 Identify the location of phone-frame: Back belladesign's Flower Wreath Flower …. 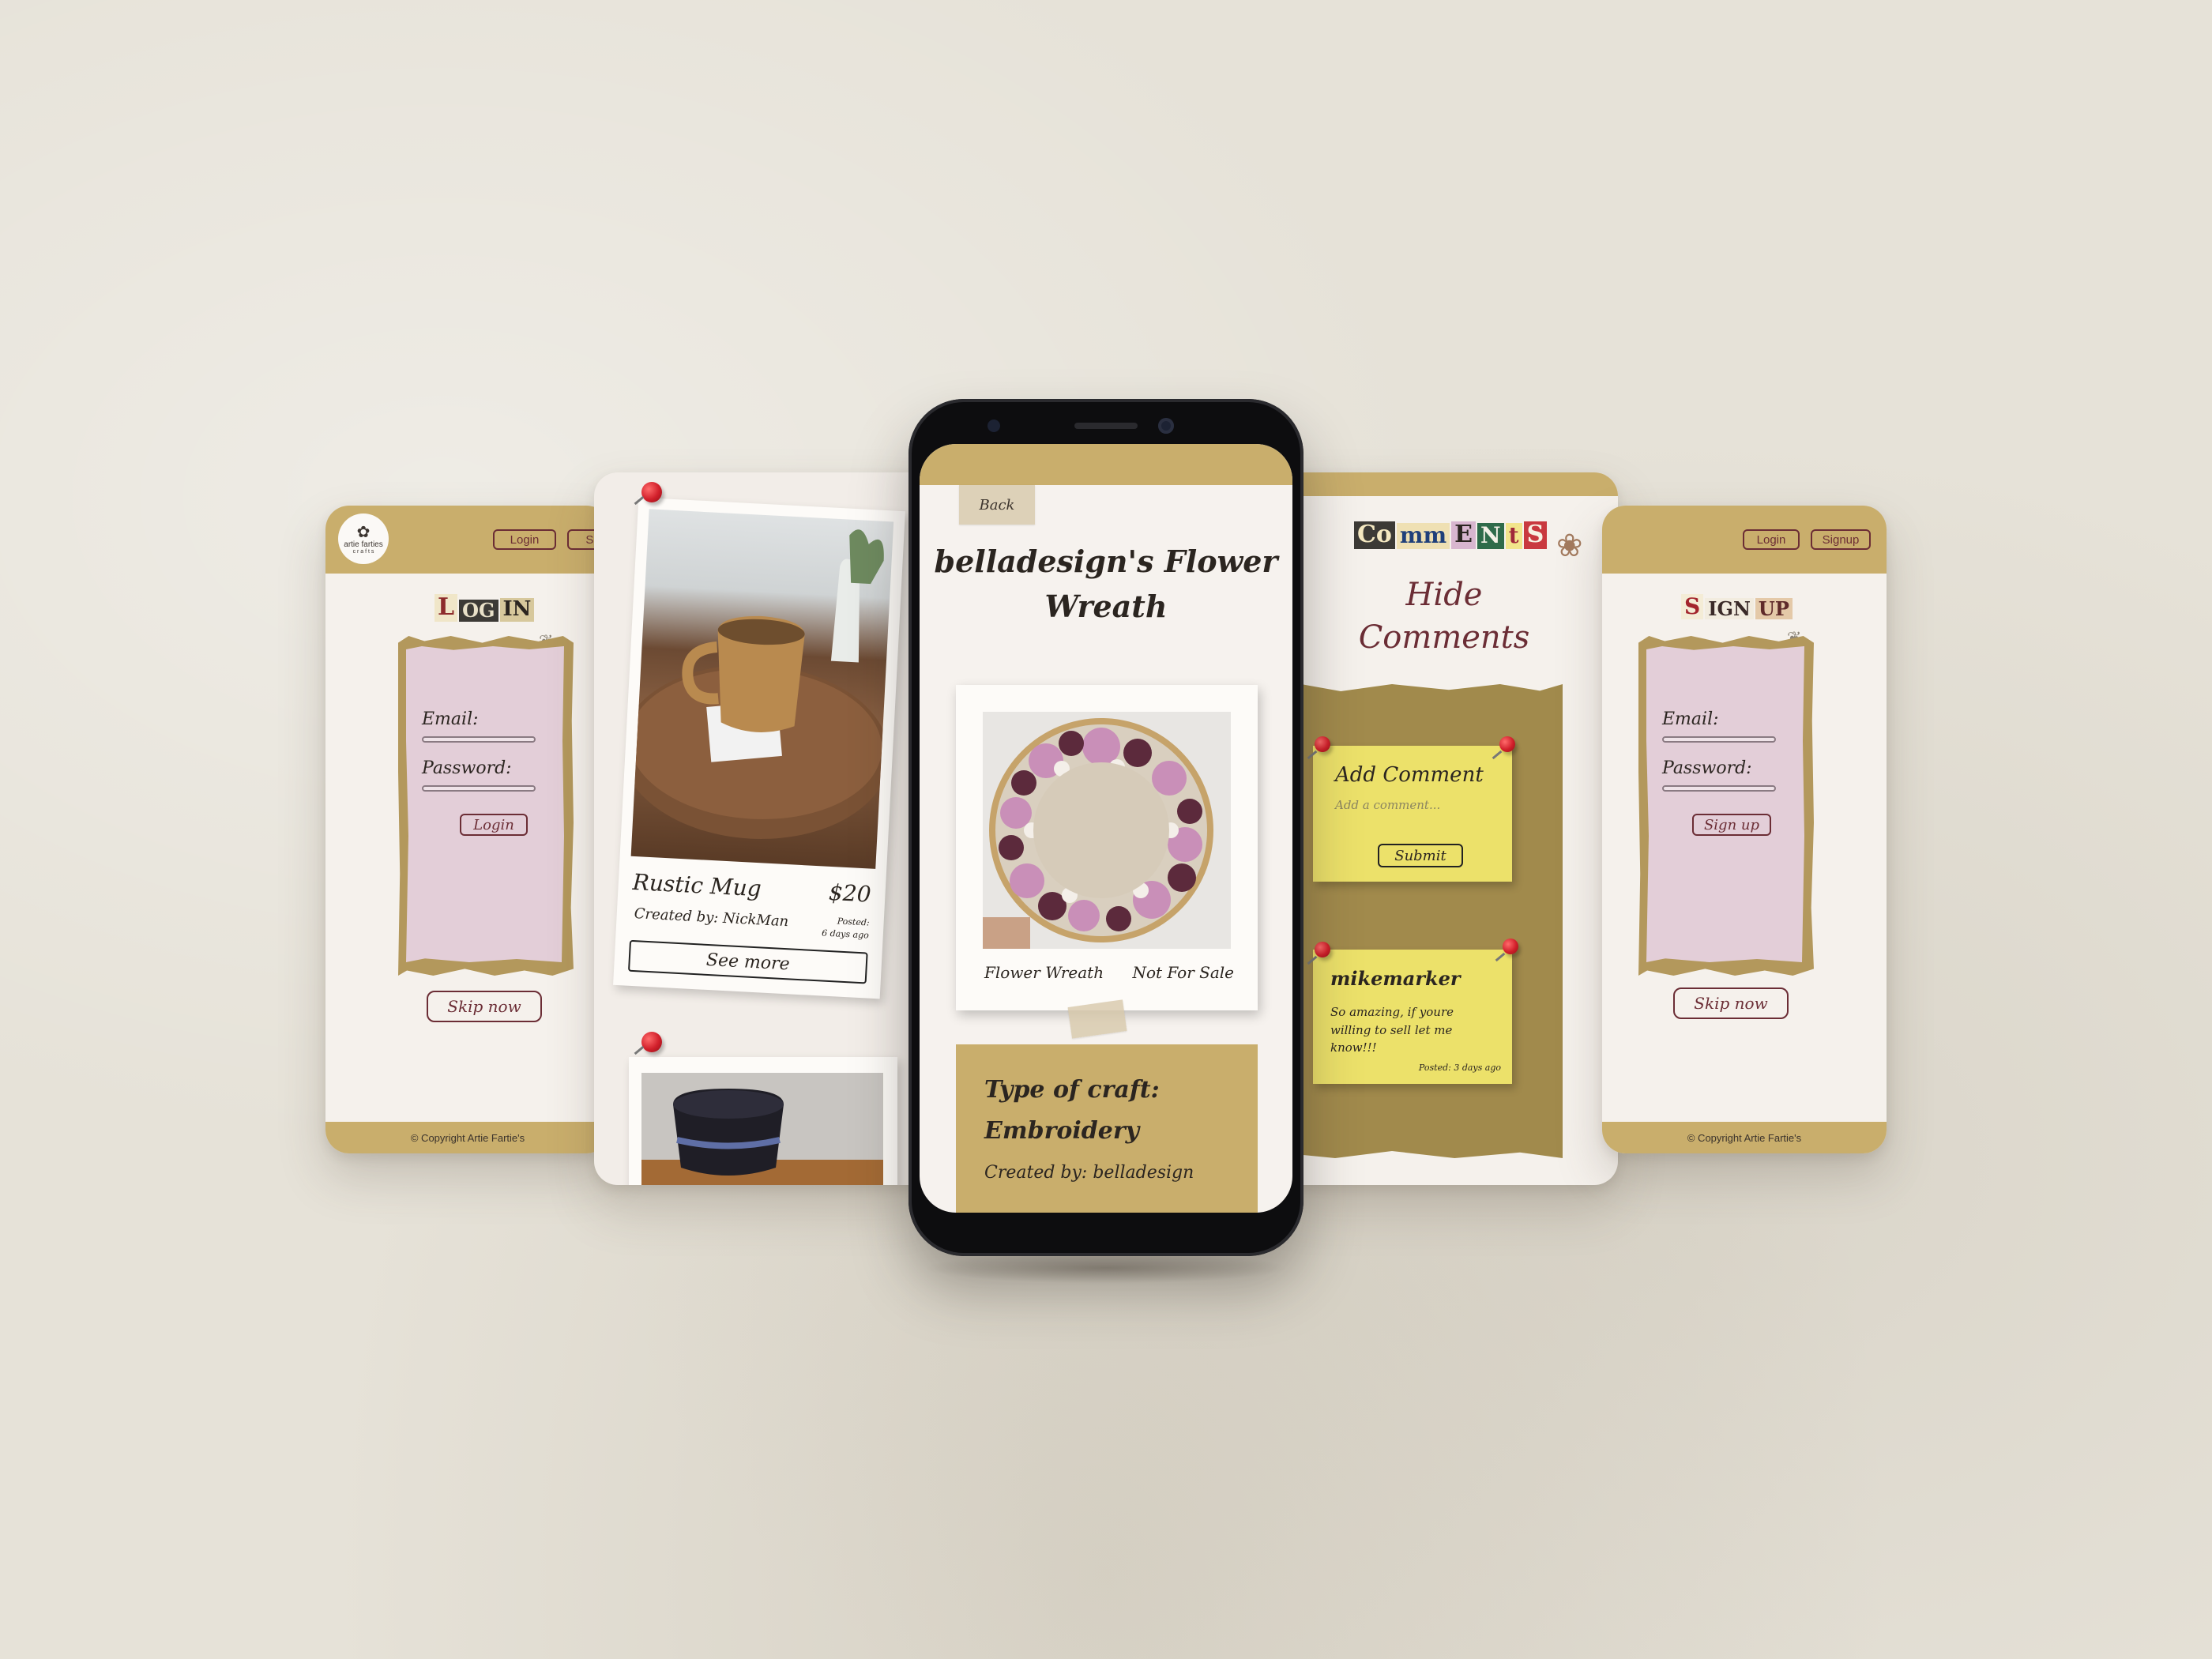
(1106, 828).